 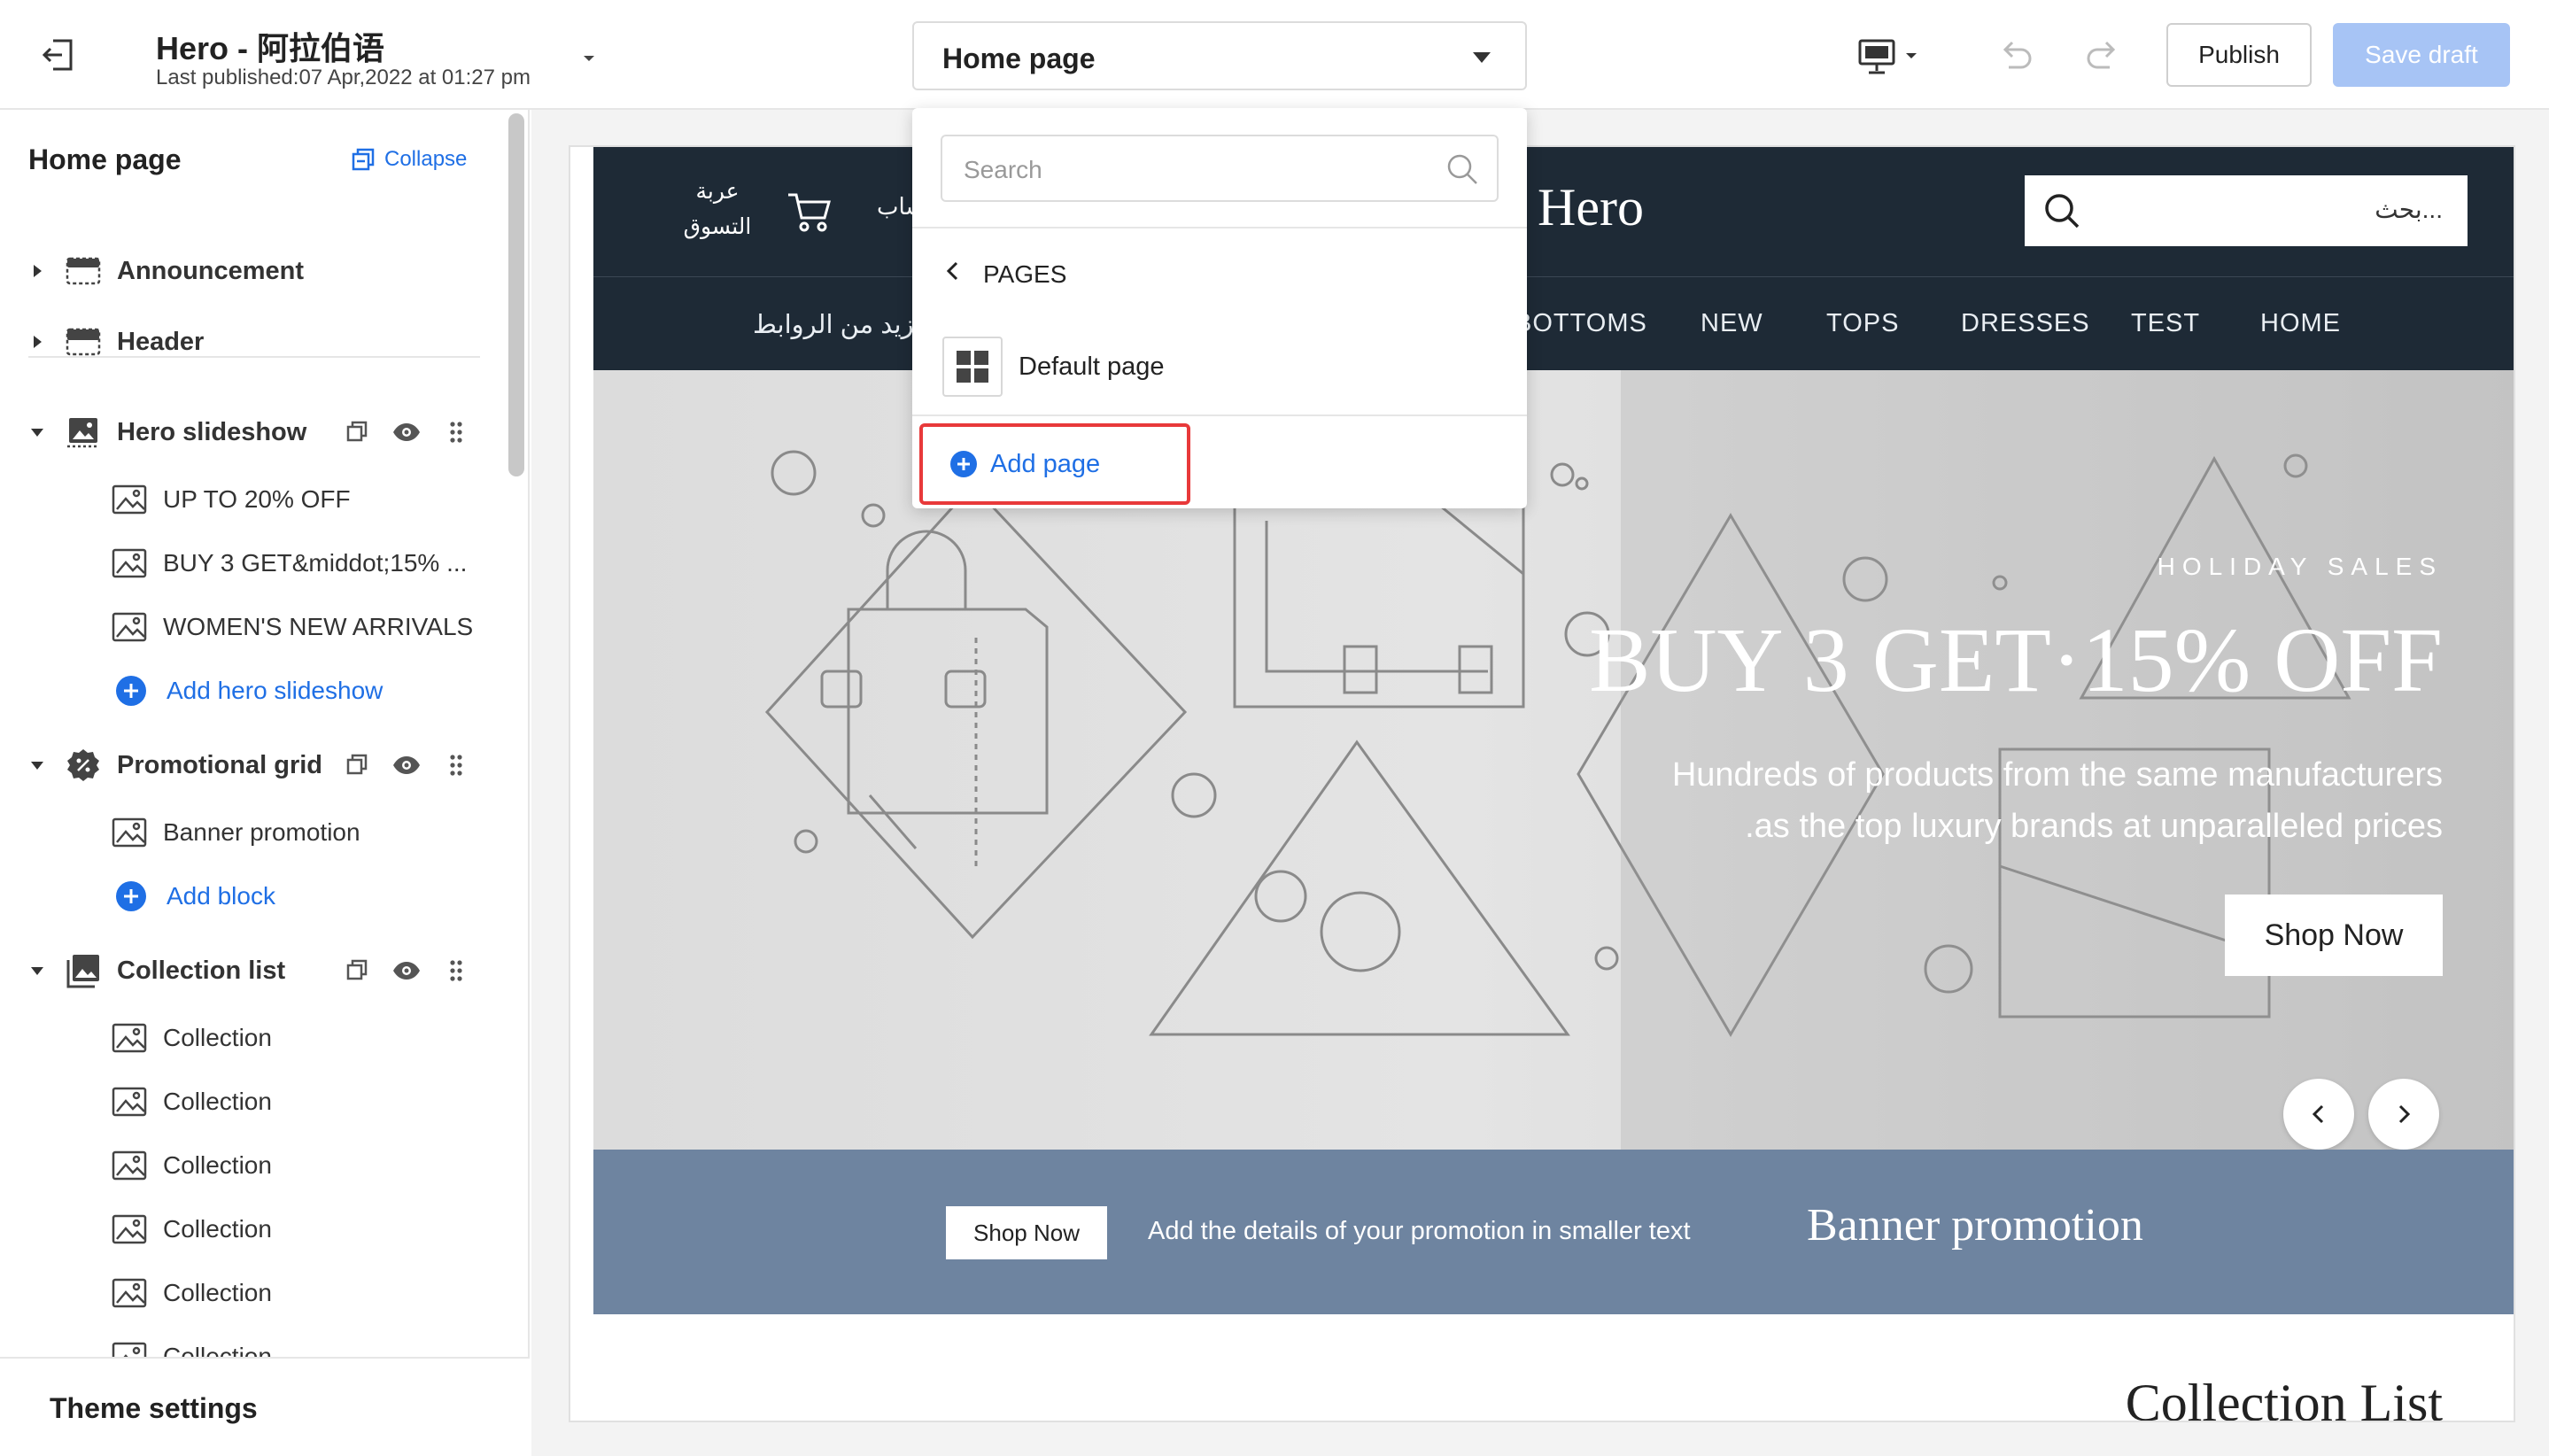 I want to click on nav-item: TEST, so click(x=2165, y=323).